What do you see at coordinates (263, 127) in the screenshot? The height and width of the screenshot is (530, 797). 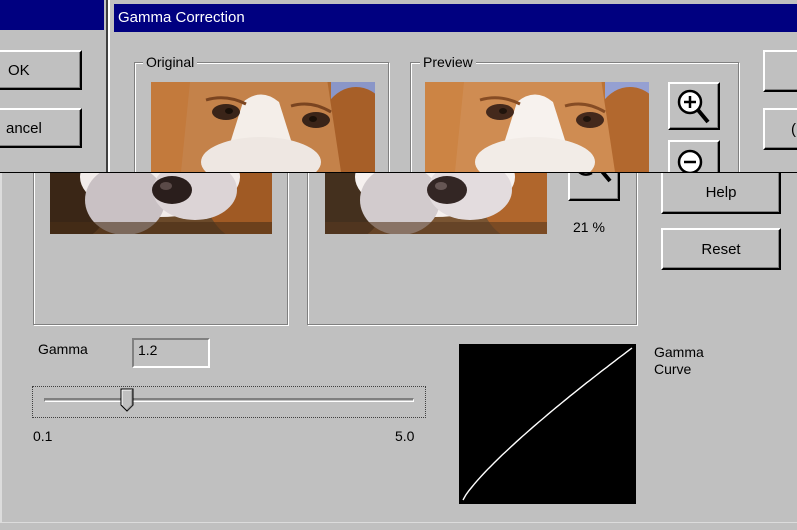 I see `original-image-upper` at bounding box center [263, 127].